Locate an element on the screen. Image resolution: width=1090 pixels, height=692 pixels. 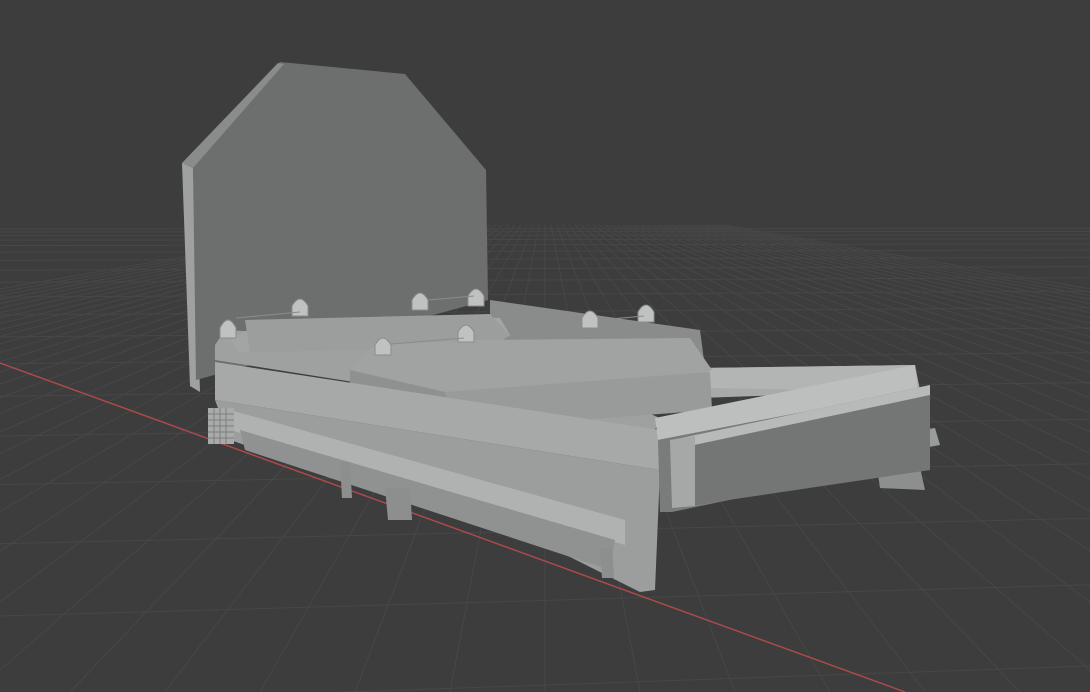
vent-grille is located at coordinates (221, 426).